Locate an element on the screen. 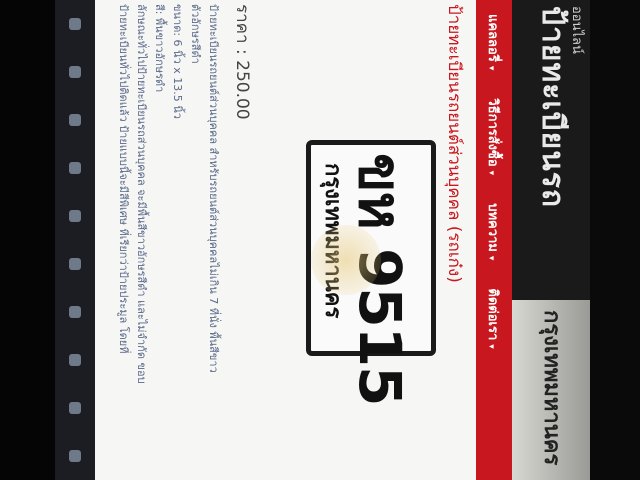 This screenshot has width=640, height=480. monitor-bezel is located at coordinates (27, 240).